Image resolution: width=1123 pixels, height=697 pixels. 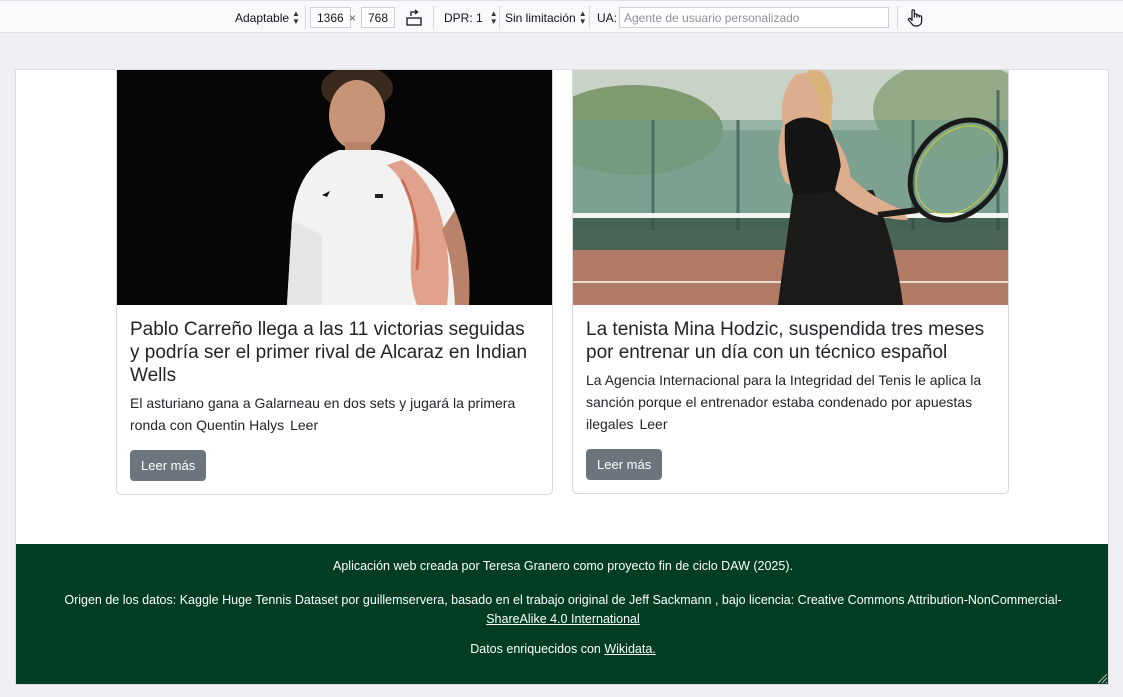 I want to click on throttling-selector: Sin limitación ▲ ▼, so click(x=546, y=17).